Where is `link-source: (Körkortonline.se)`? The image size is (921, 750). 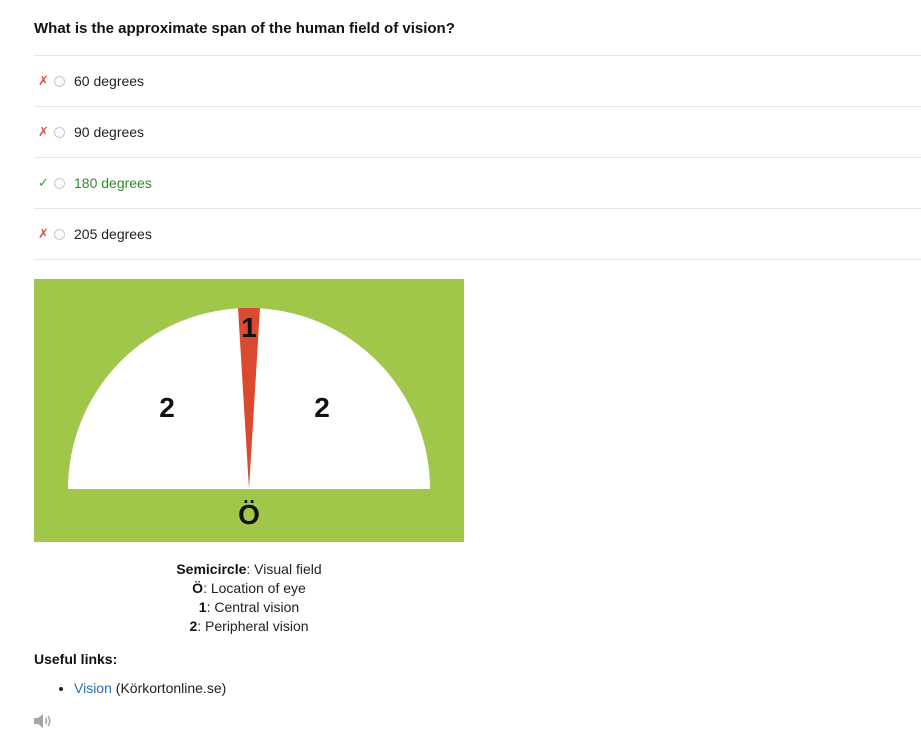 link-source: (Körkortonline.se) is located at coordinates (169, 688).